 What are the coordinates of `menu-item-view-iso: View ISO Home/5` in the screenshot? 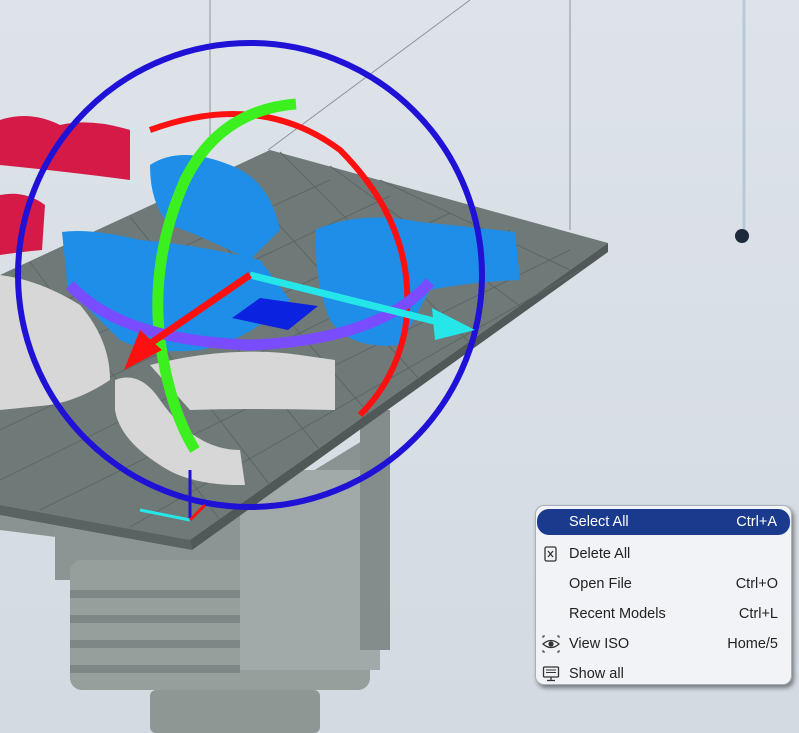 It's located at (663, 644).